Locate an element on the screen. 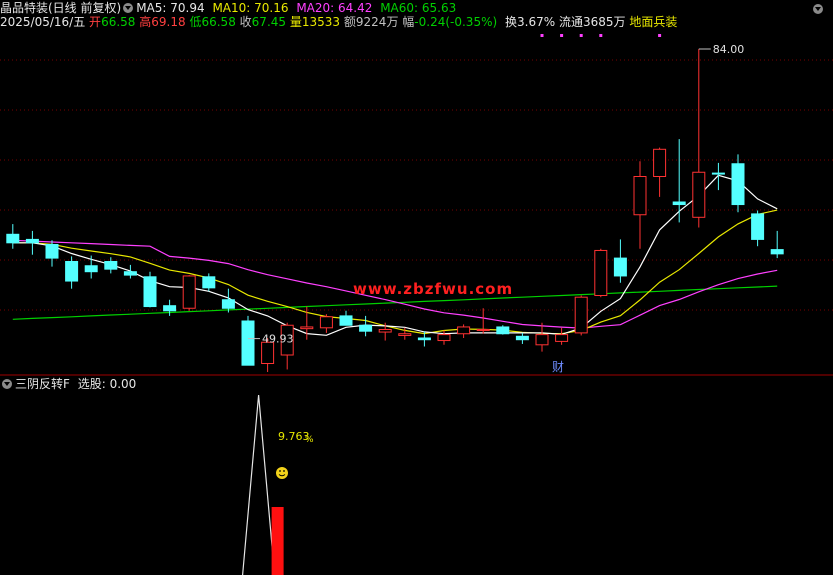 The image size is (833, 575). indicator-pct-sign: % is located at coordinates (309, 440).